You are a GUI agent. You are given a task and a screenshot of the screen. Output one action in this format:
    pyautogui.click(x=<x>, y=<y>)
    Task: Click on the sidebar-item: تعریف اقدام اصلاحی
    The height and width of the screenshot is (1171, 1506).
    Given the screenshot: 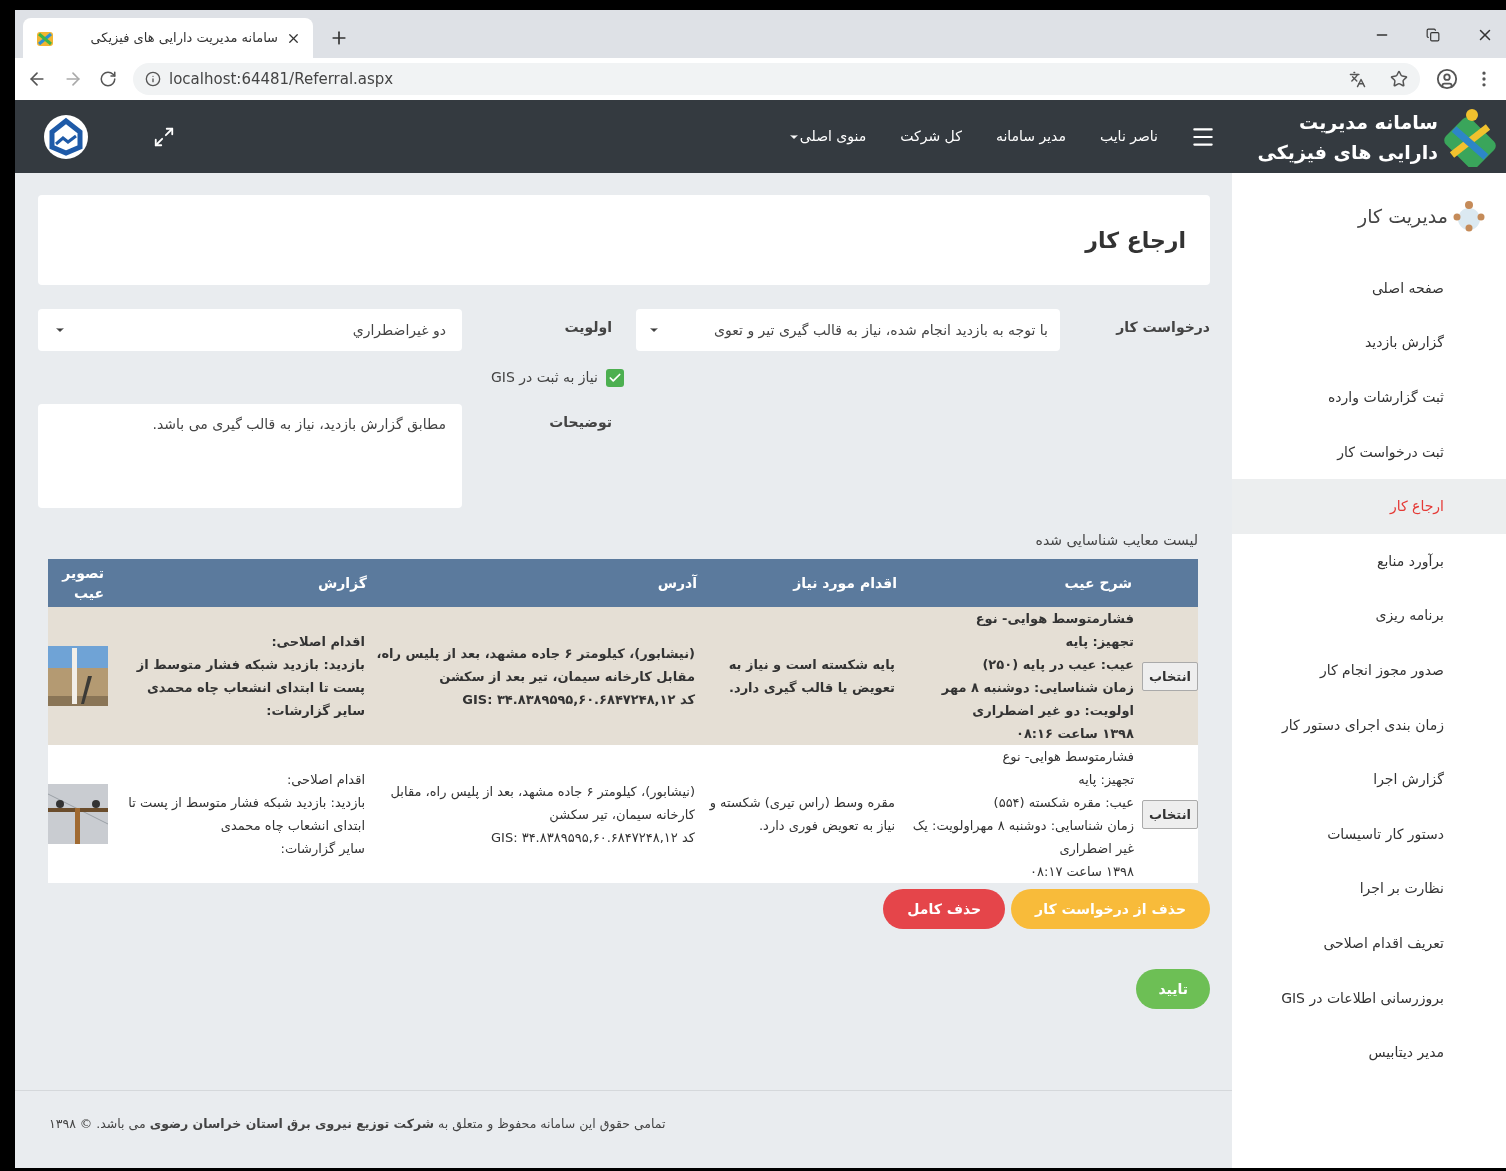 What is the action you would take?
    pyautogui.click(x=1369, y=943)
    